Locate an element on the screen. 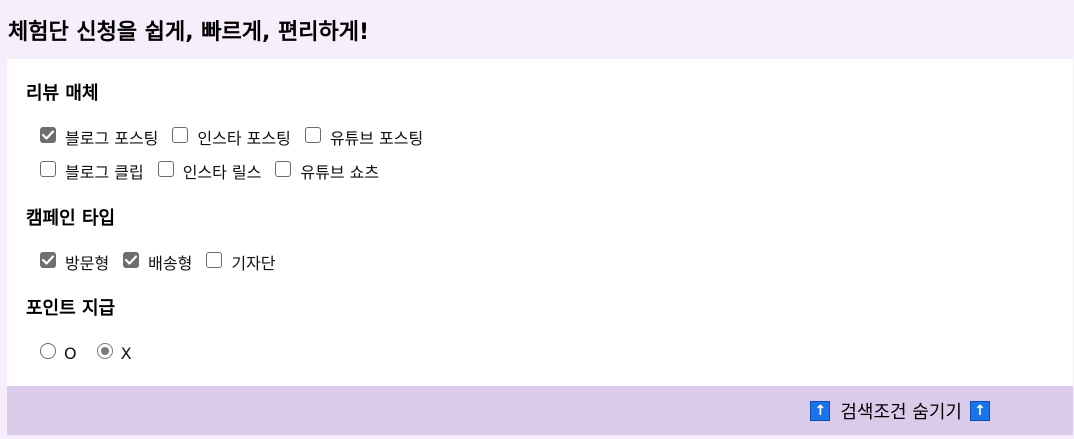 This screenshot has height=439, width=1074. checkbox-youtube-posting: 유튜브 포스팅 is located at coordinates (364, 135).